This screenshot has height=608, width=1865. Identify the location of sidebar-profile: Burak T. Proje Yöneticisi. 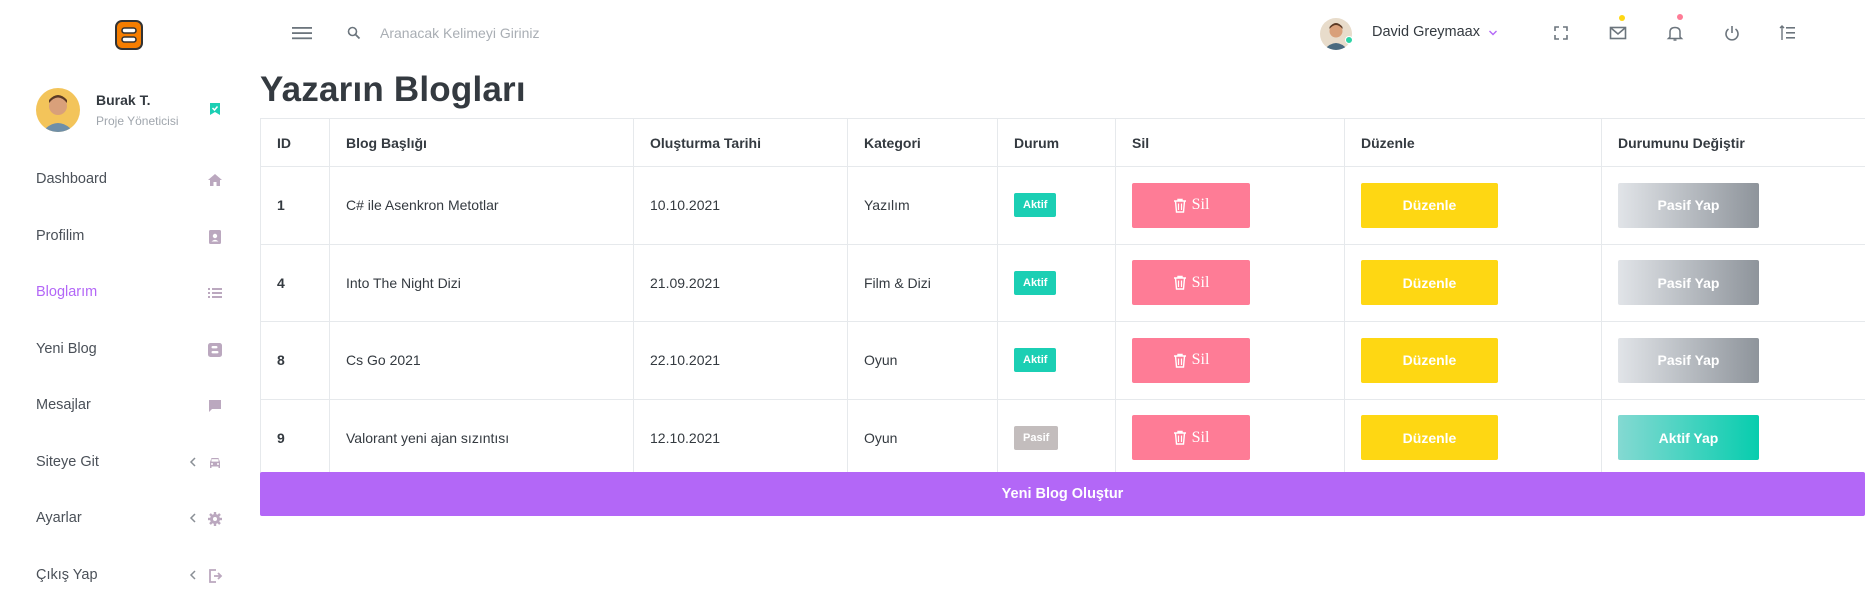
(133, 110).